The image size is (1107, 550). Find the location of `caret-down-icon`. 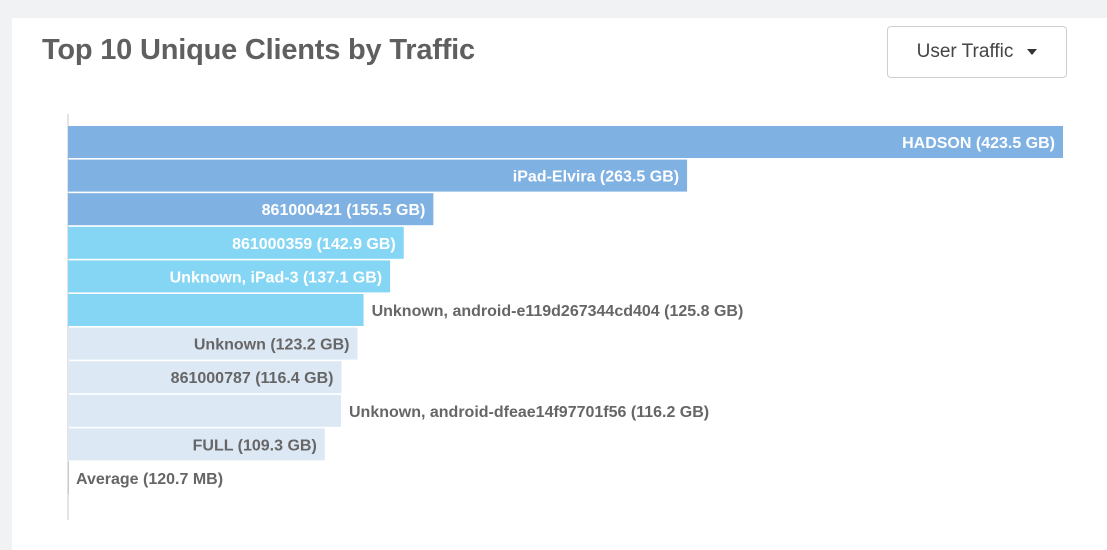

caret-down-icon is located at coordinates (1032, 52).